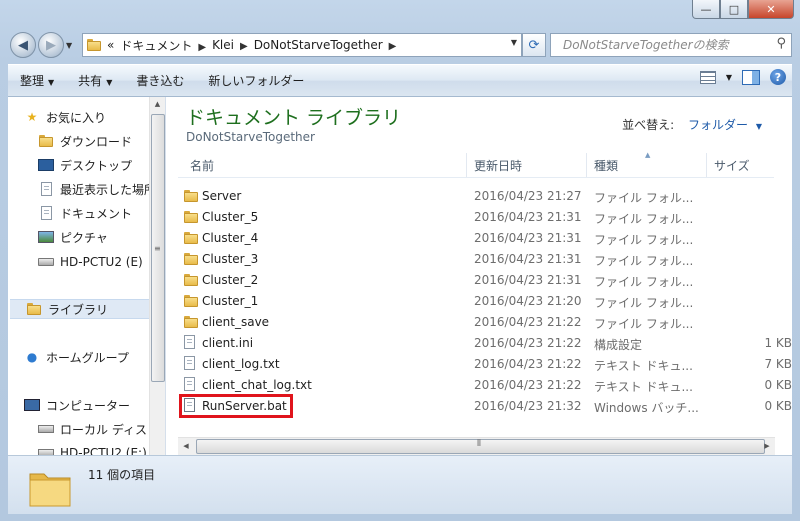  Describe the element at coordinates (228, 343) in the screenshot. I see `file-name: client.ini` at that location.